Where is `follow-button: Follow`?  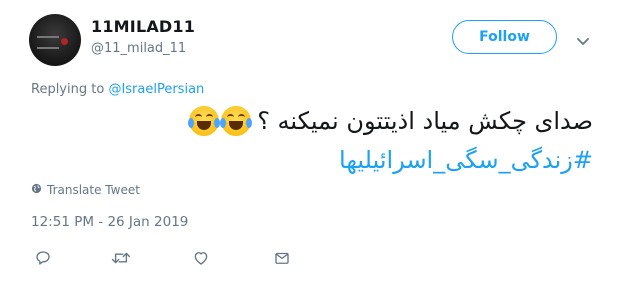 follow-button: Follow is located at coordinates (504, 37).